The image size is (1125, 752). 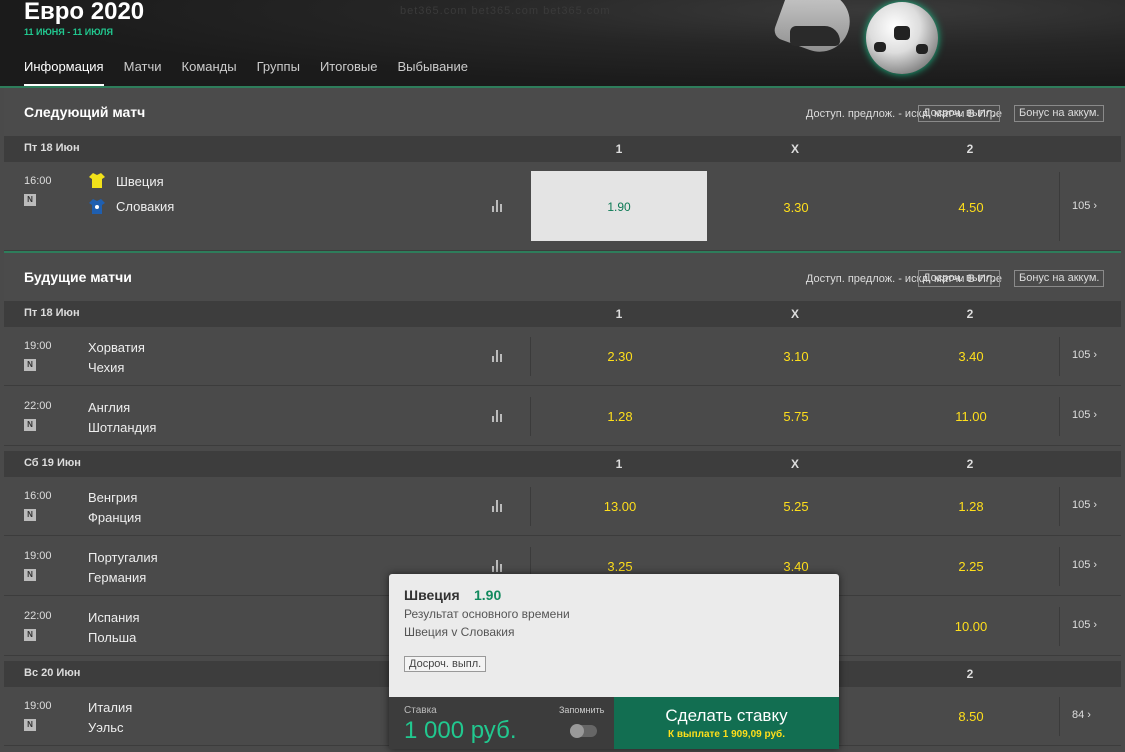 What do you see at coordinates (726, 734) in the screenshot?
I see `payout-text: К выплате 1 909,09 руб.` at bounding box center [726, 734].